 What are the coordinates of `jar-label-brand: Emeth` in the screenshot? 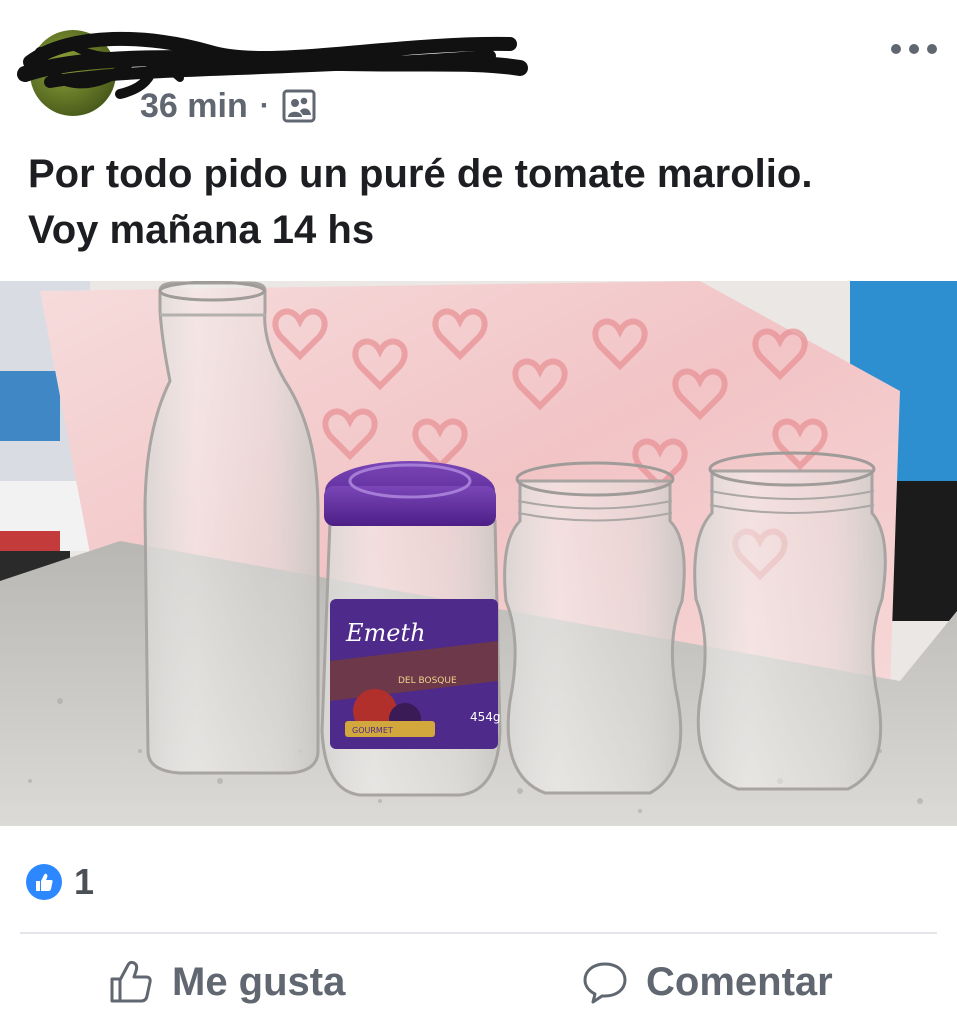 It's located at (385, 633).